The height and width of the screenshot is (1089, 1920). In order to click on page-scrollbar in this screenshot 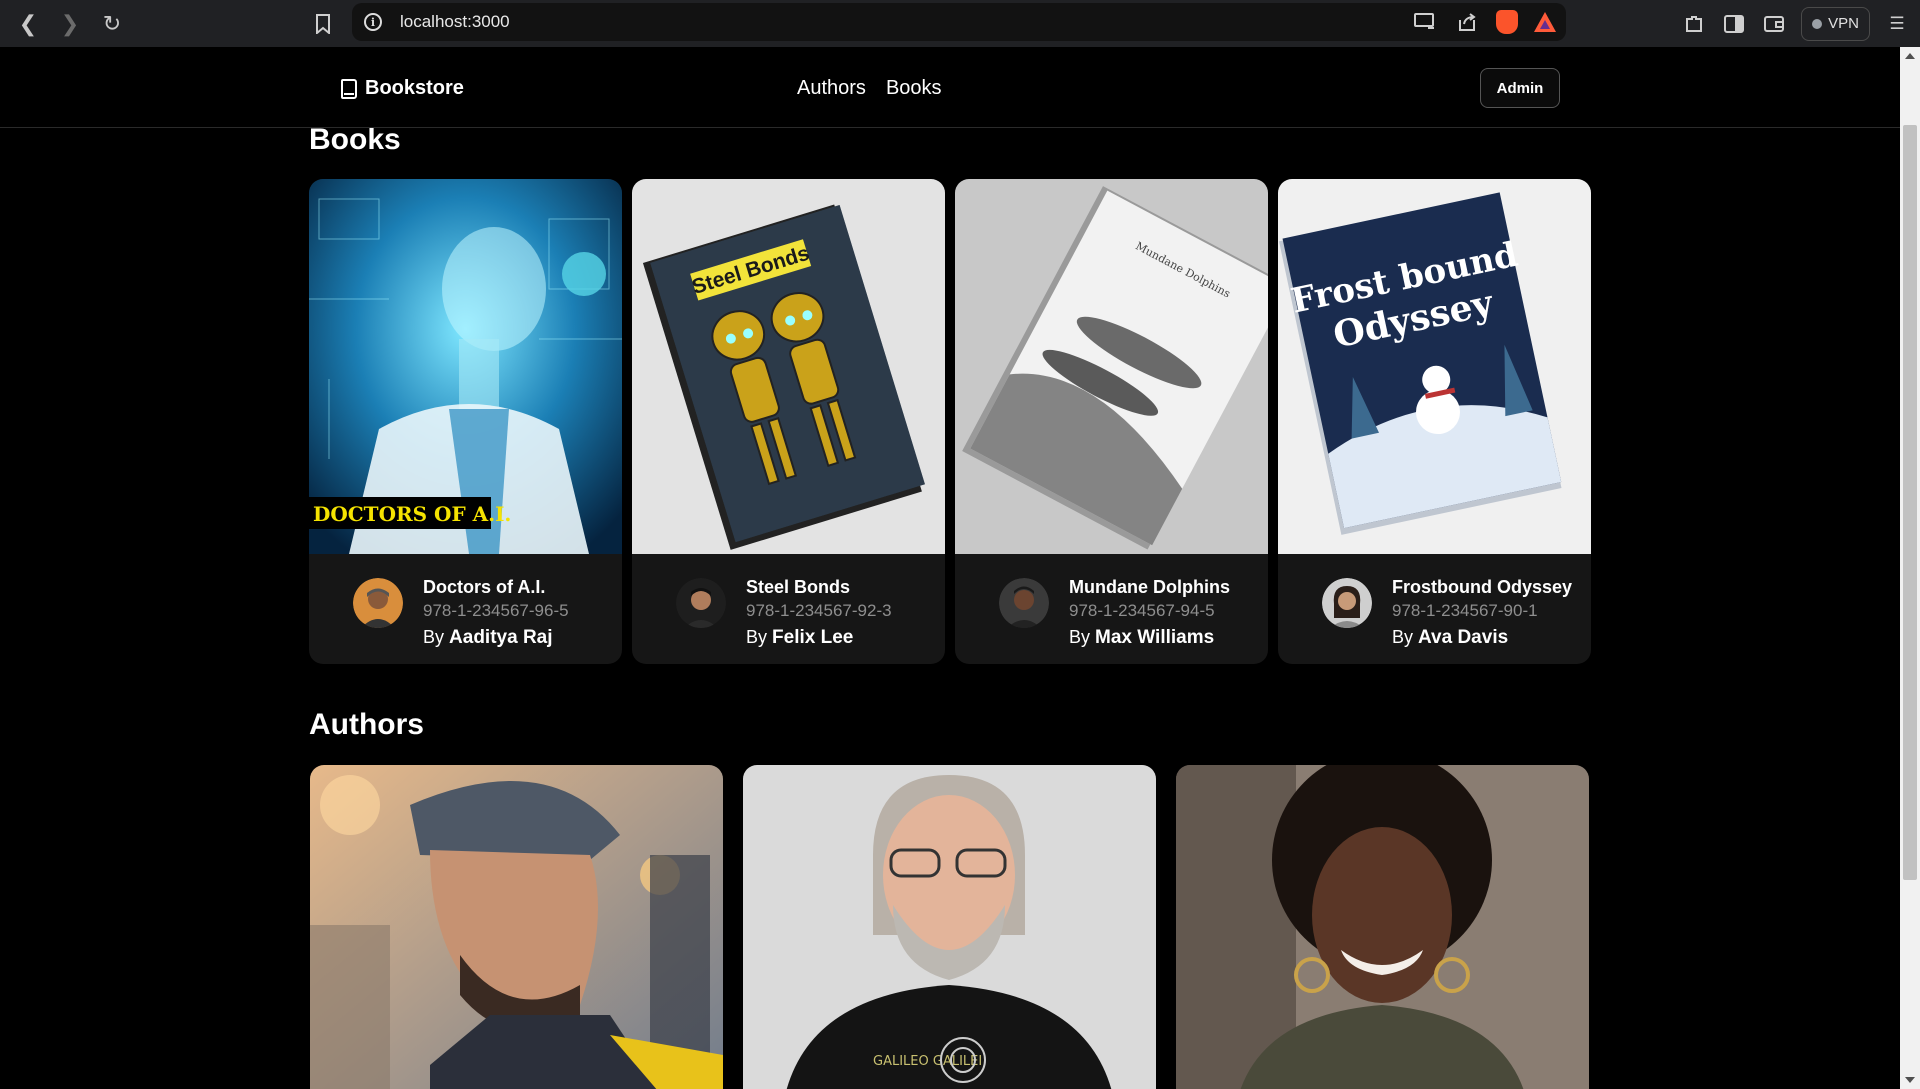, I will do `click(1910, 568)`.